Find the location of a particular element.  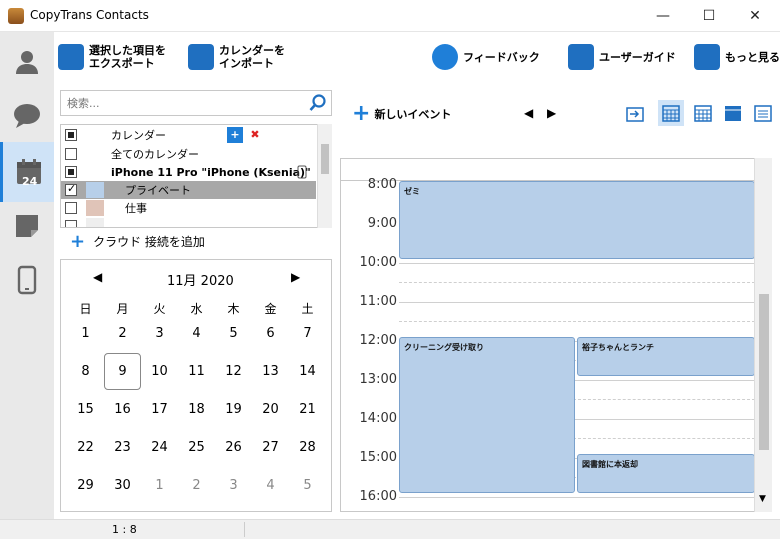

device-label: iPhone 11 Pro "iPhone (Ksenia)" is located at coordinates (211, 172).